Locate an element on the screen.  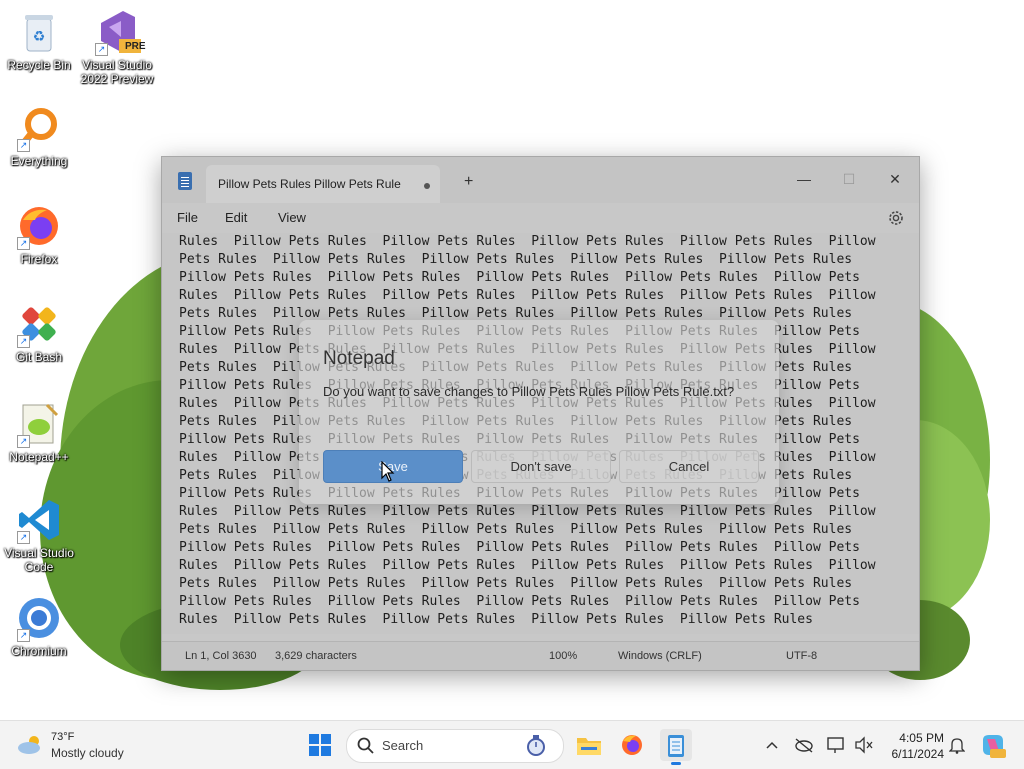
desktop-icon-label: Recycle Bin is located at coordinates (39, 65).